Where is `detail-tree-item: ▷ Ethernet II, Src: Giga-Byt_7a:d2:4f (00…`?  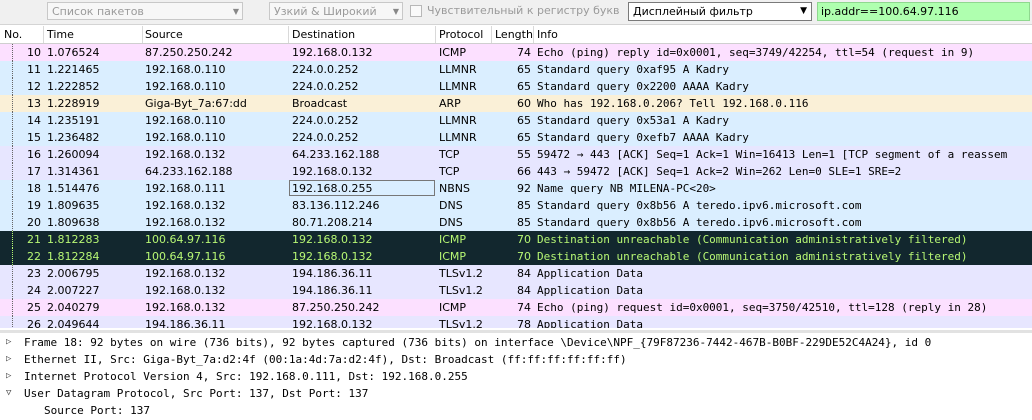
detail-tree-item: ▷ Ethernet II, Src: Giga-Byt_7a:d2:4f (00… is located at coordinates (516, 359).